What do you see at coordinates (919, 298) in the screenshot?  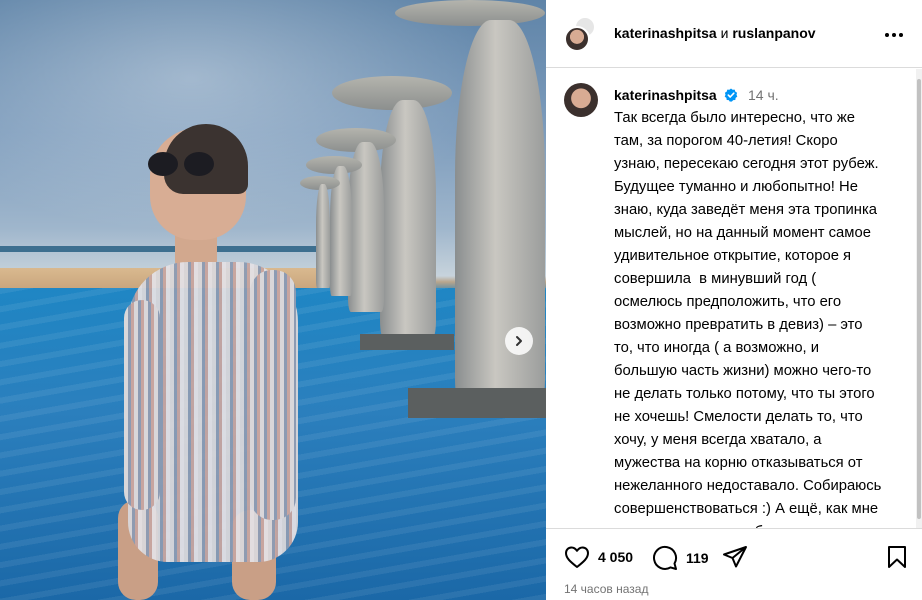 I see `caption-scrollbar` at bounding box center [919, 298].